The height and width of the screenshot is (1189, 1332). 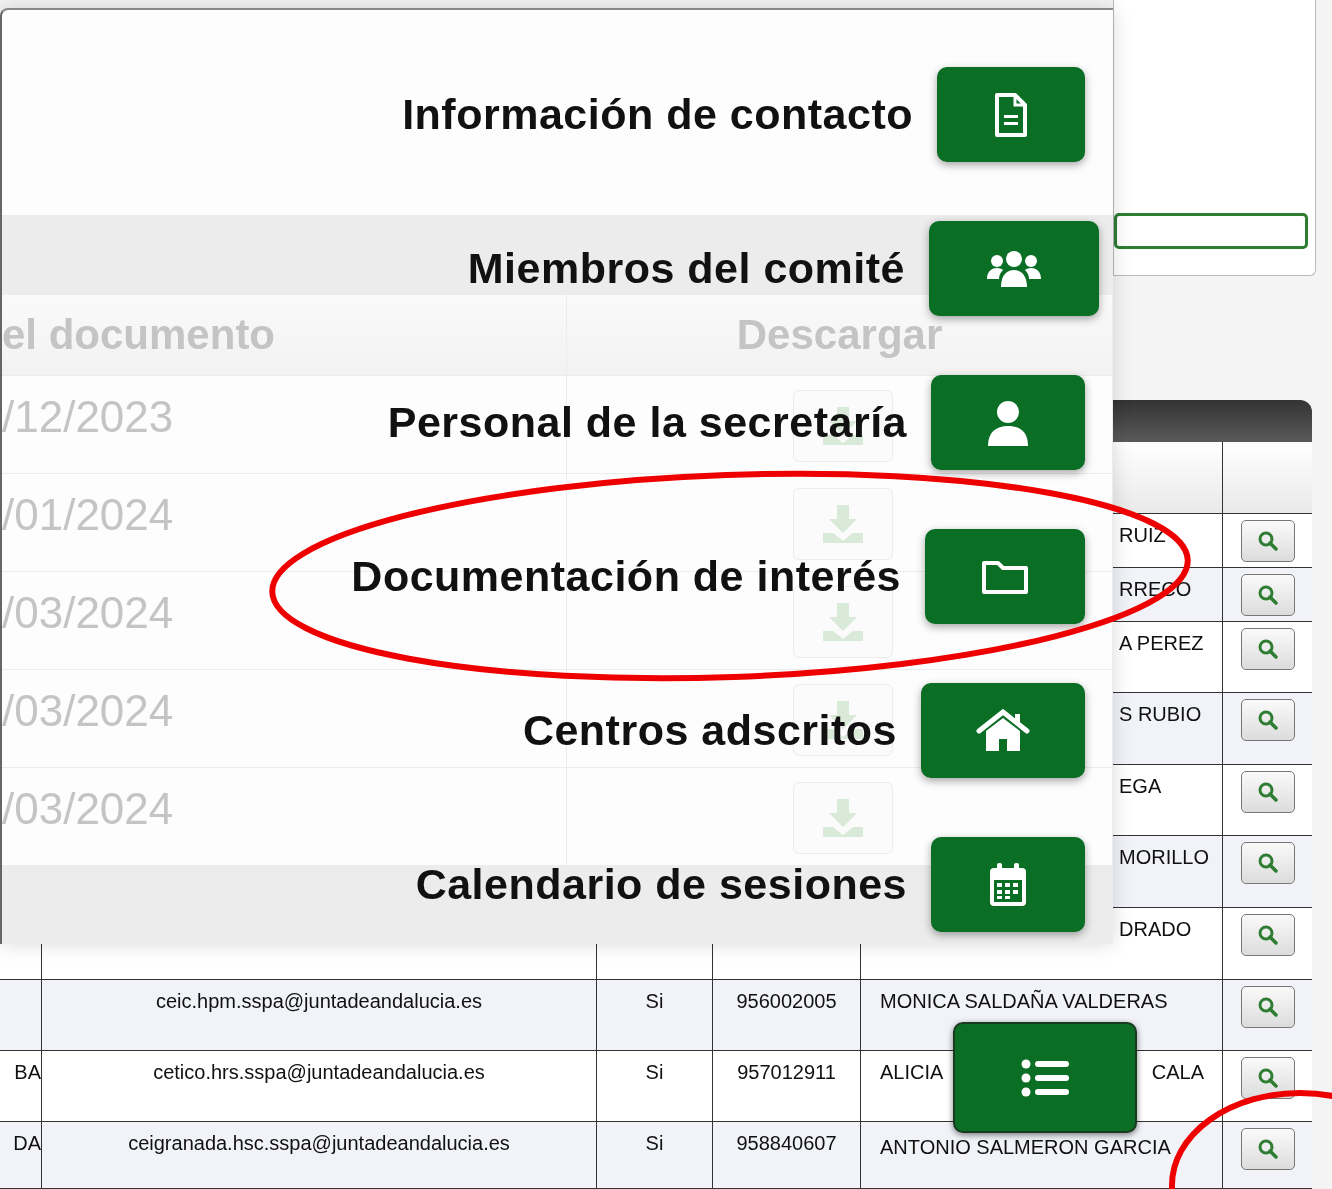 What do you see at coordinates (1025, 1148) in the screenshot?
I see `name-text: ANTONIO SALMERON GARCIA` at bounding box center [1025, 1148].